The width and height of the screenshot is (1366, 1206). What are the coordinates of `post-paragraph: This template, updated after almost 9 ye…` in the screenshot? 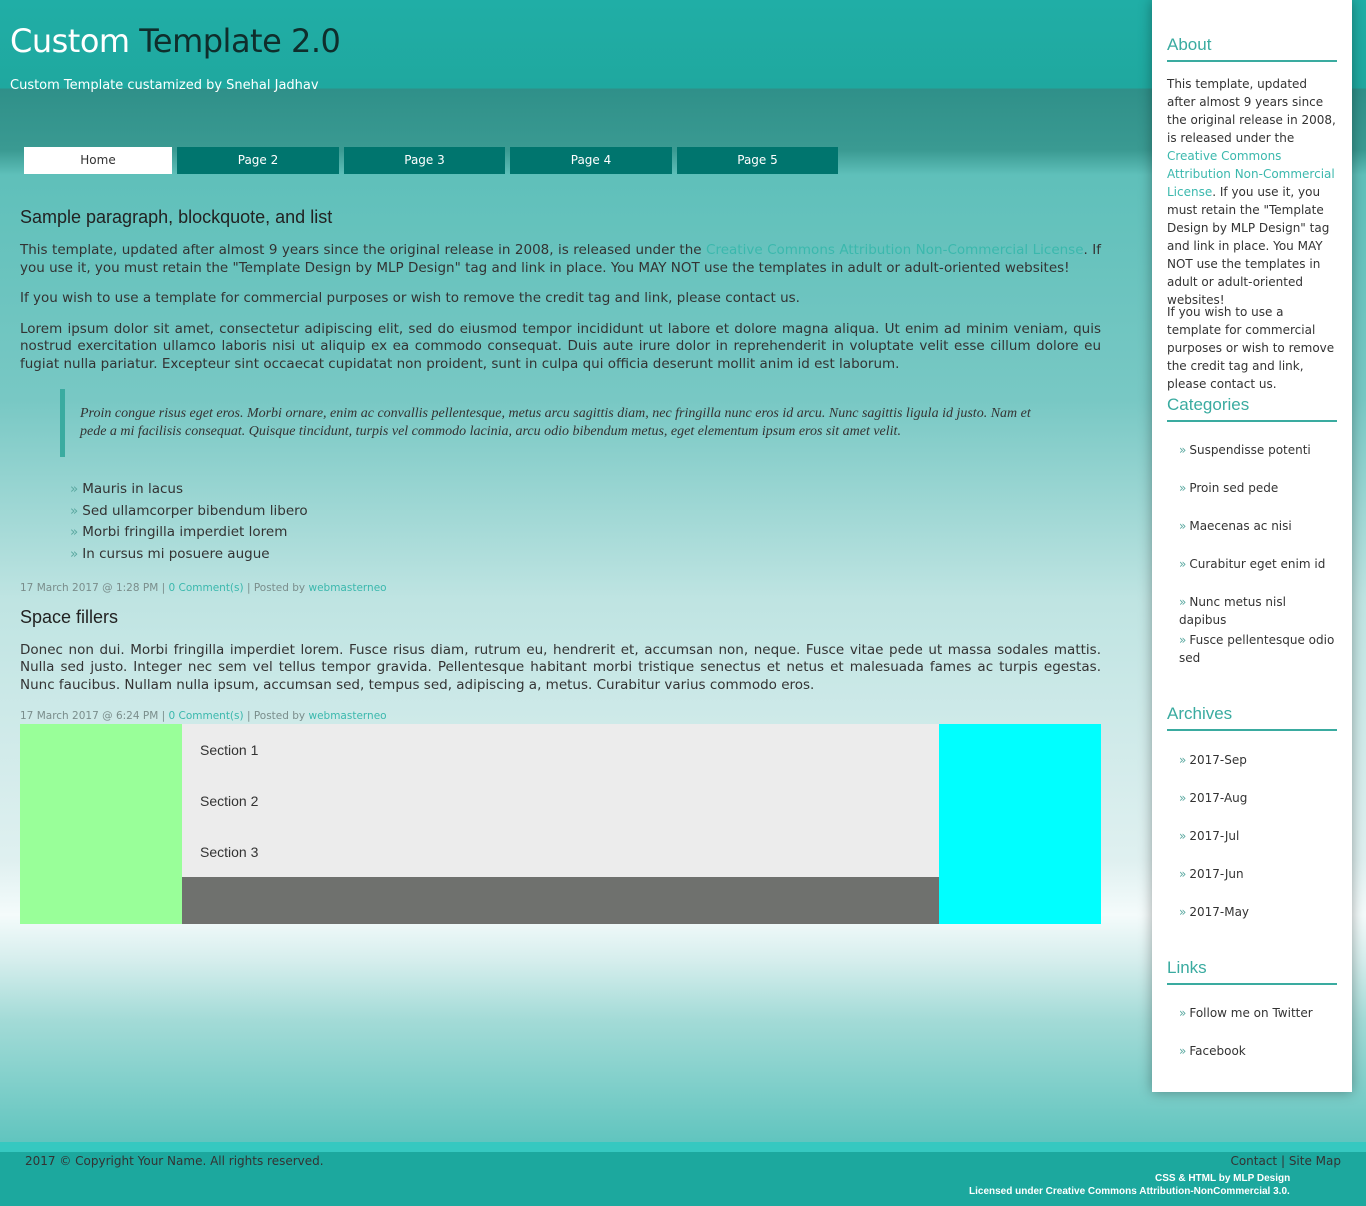 It's located at (560, 259).